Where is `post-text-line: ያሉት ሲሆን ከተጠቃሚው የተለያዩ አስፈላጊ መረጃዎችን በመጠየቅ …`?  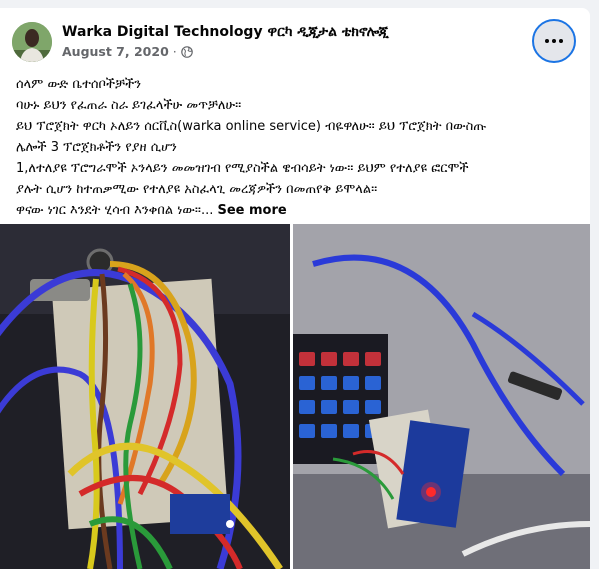 post-text-line: ያሉት ሲሆን ከተጠቃሚው የተለያዩ አስፈላጊ መረጃዎችን በመጠየቅ … is located at coordinates (197, 189).